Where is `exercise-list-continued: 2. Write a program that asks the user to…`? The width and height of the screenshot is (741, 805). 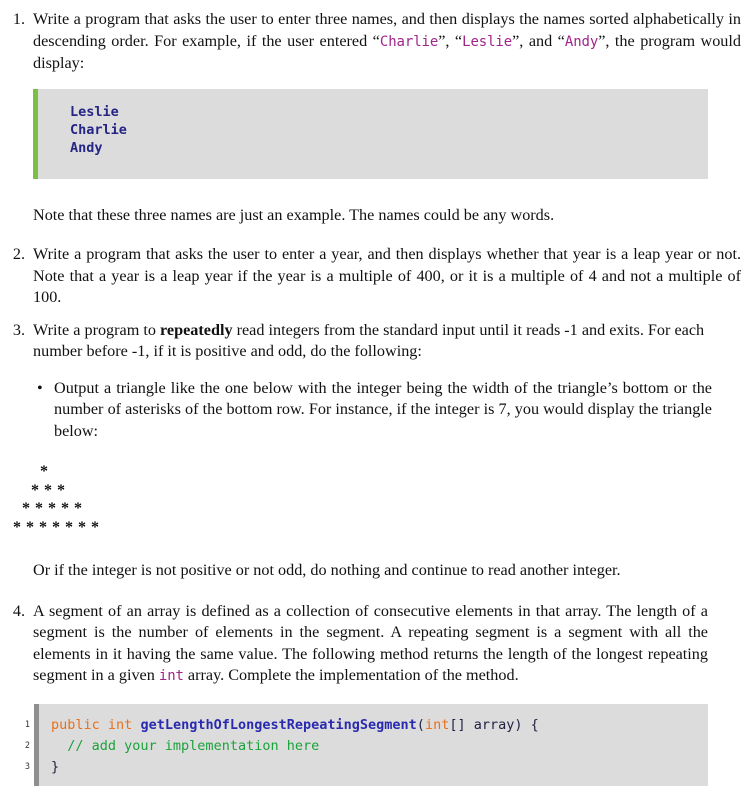
exercise-list-continued: 2. Write a program that asks the user to… is located at coordinates (370, 303).